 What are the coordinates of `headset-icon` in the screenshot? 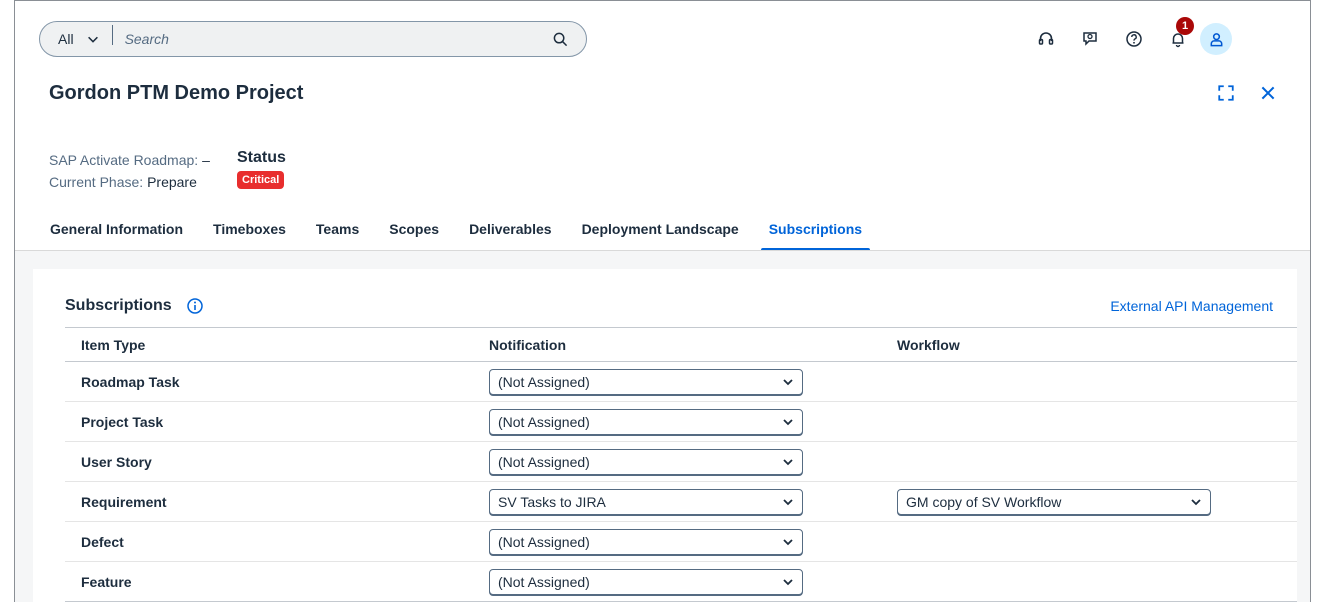 It's located at (1046, 38).